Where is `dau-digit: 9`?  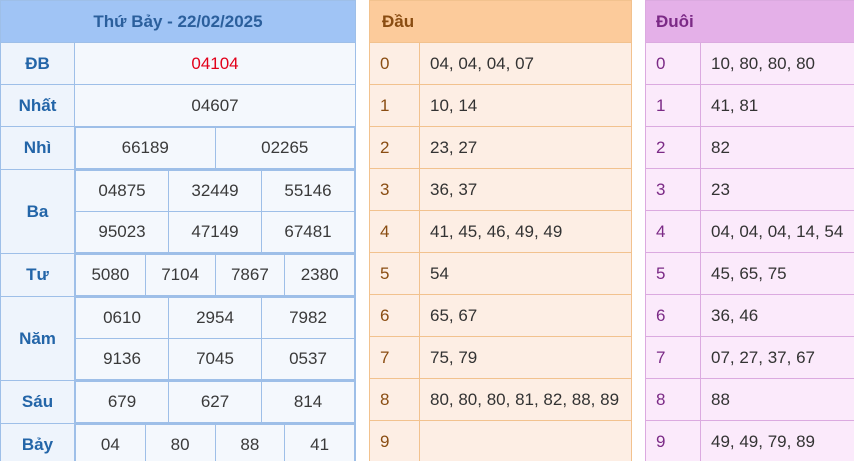 dau-digit: 9 is located at coordinates (394, 440).